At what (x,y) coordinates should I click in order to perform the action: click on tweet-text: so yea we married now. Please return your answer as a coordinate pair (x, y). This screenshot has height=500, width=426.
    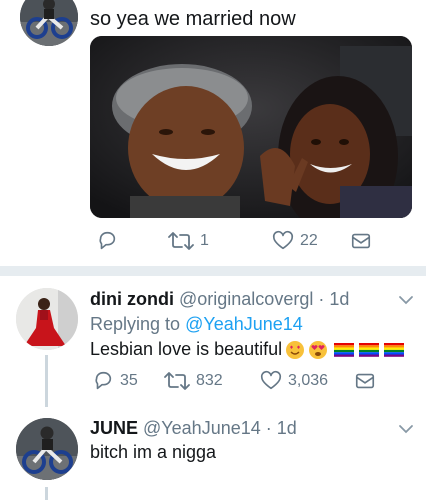
    Looking at the image, I should click on (193, 19).